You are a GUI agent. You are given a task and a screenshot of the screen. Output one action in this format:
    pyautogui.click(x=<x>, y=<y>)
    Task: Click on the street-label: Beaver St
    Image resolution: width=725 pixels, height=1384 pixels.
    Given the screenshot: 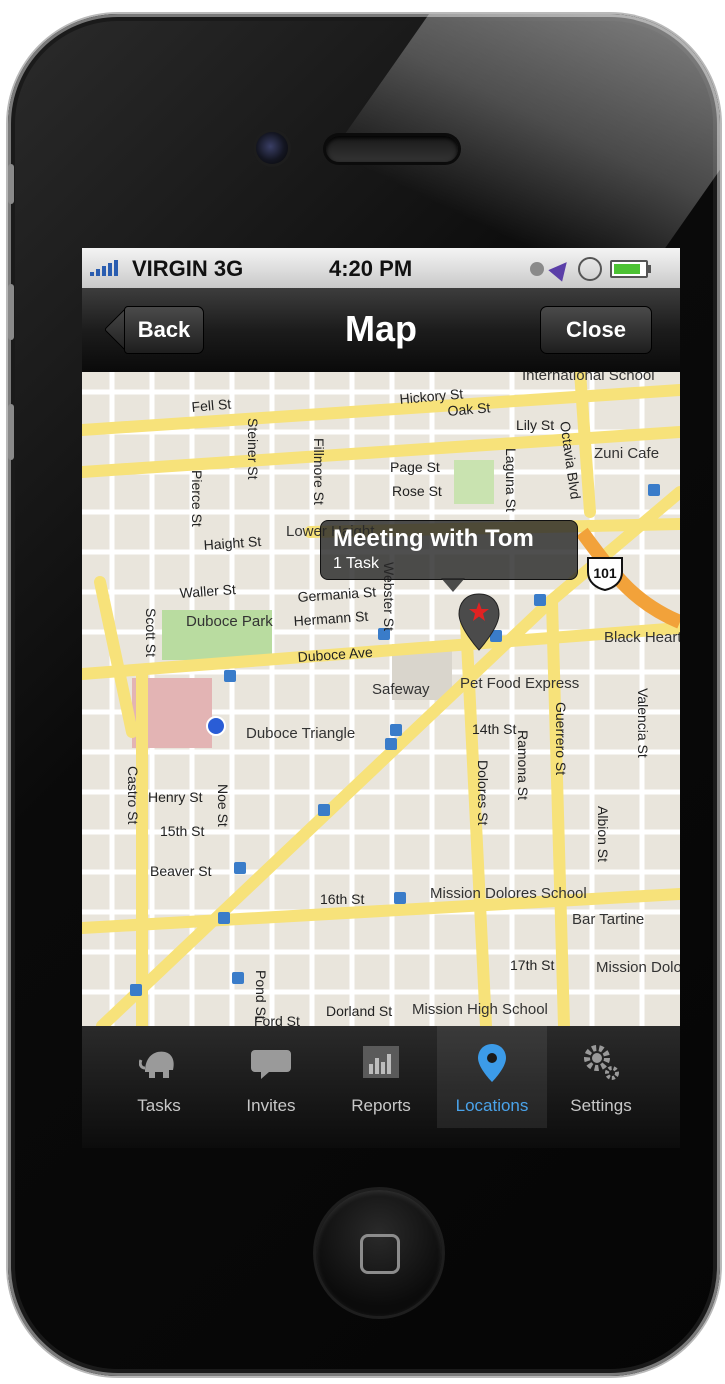 What is the action you would take?
    pyautogui.click(x=181, y=871)
    